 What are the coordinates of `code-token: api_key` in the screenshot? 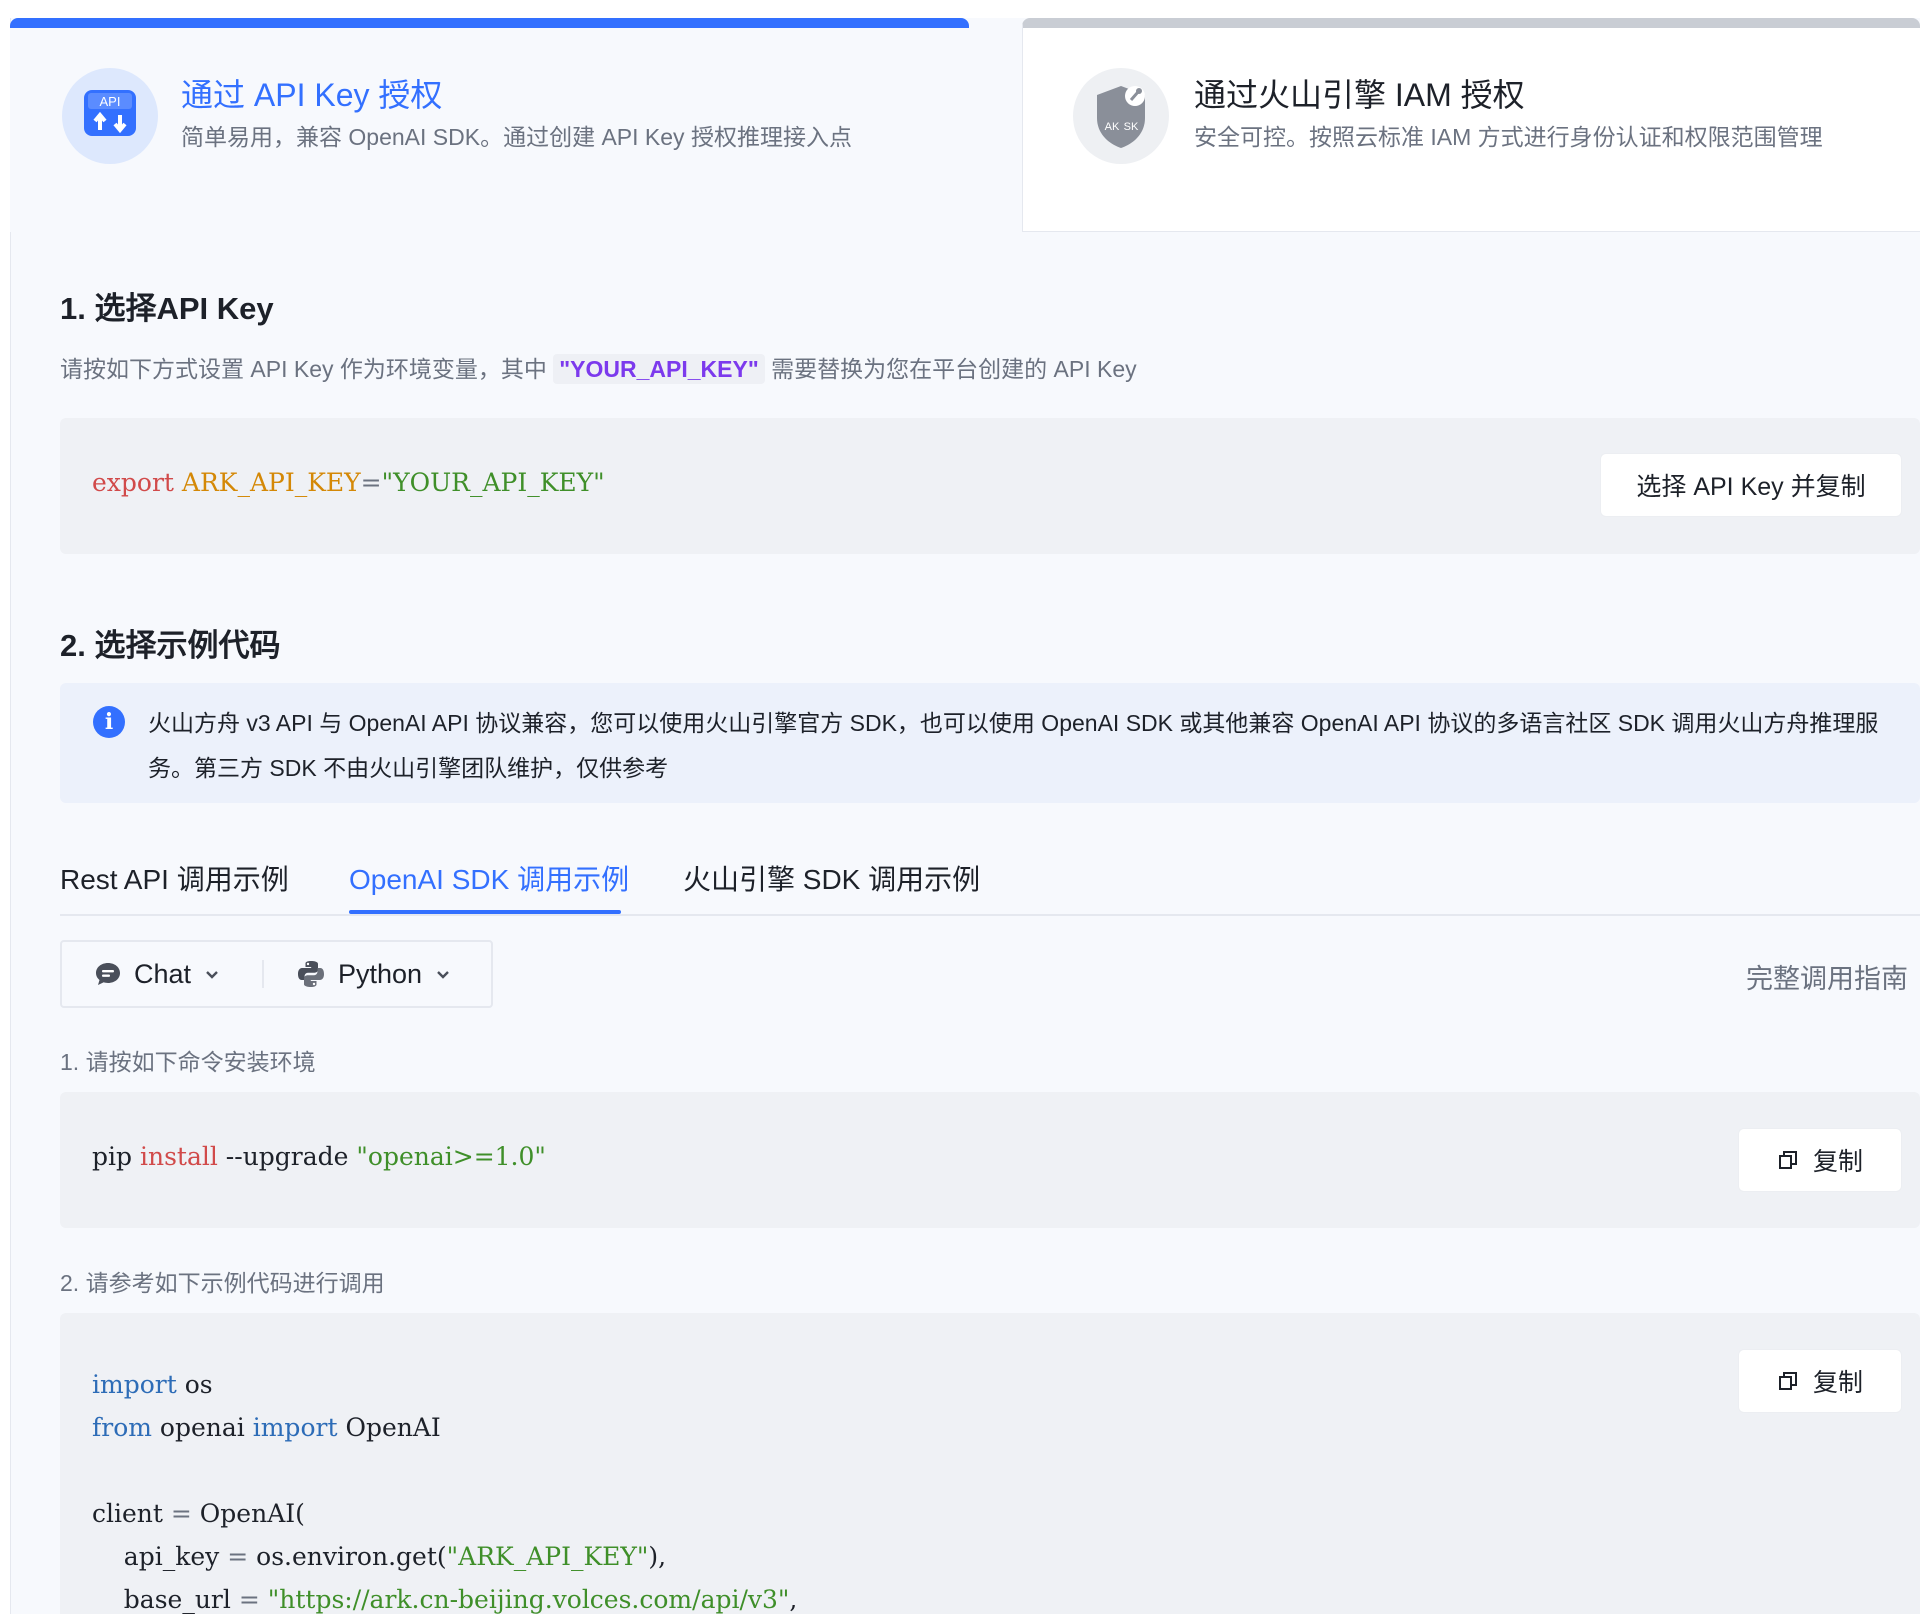 It's located at (171, 1556).